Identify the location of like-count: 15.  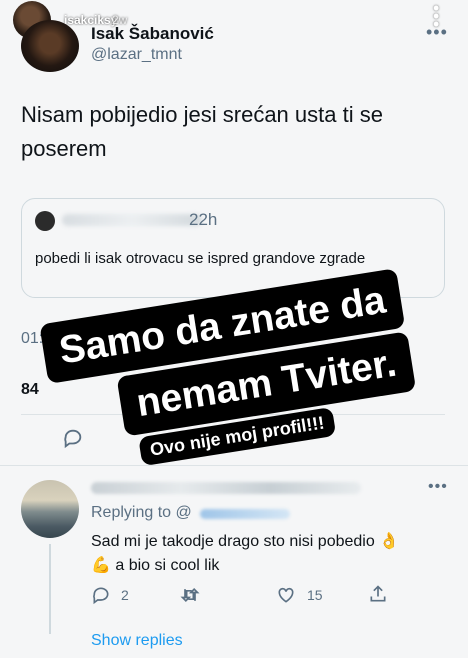
(315, 595).